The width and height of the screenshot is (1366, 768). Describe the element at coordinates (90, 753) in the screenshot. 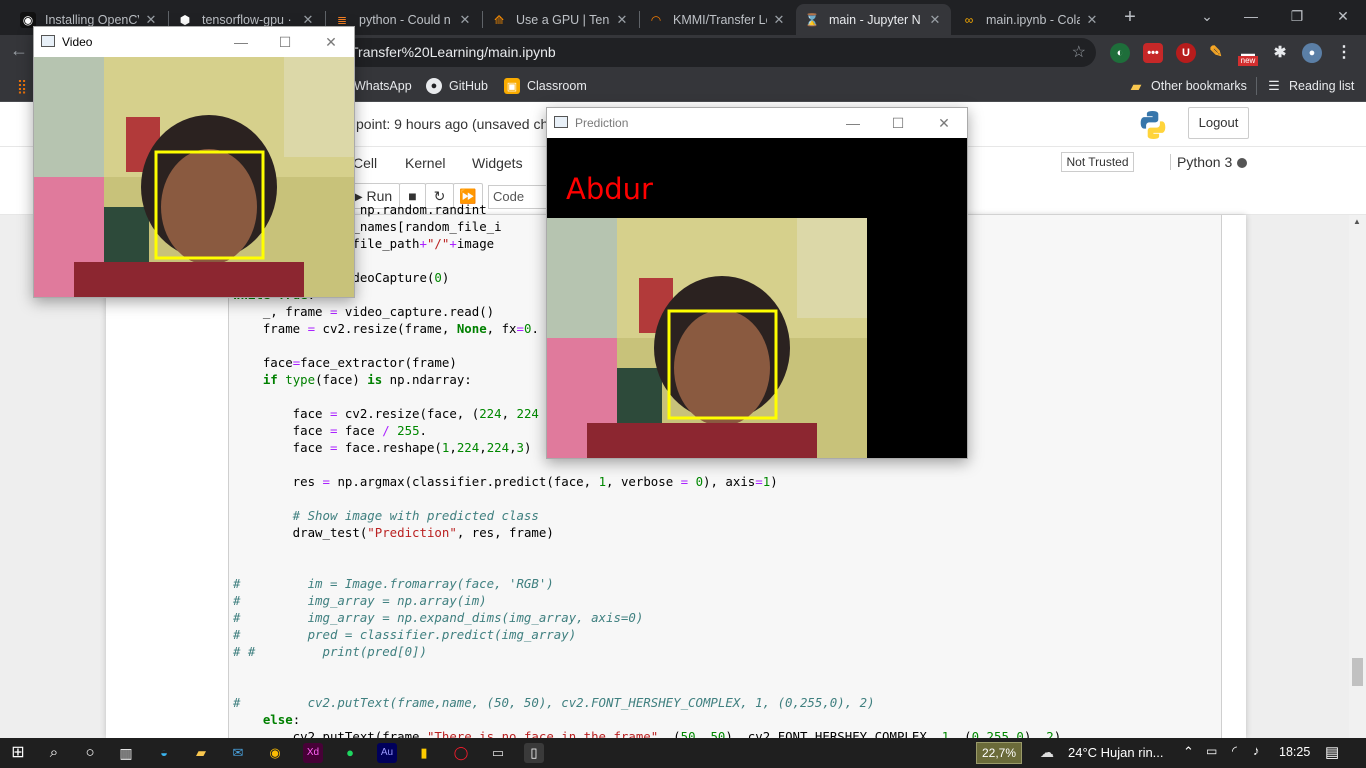

I see `cortana-icon: ○` at that location.